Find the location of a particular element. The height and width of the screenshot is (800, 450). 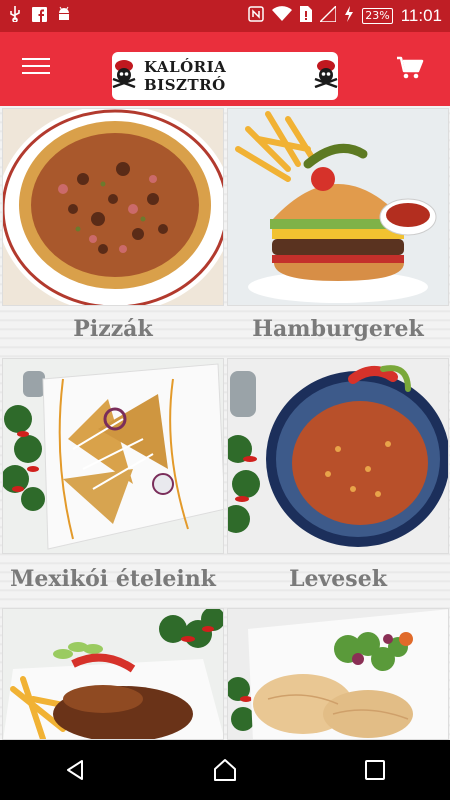

grilled-meat-photo is located at coordinates (113, 674).